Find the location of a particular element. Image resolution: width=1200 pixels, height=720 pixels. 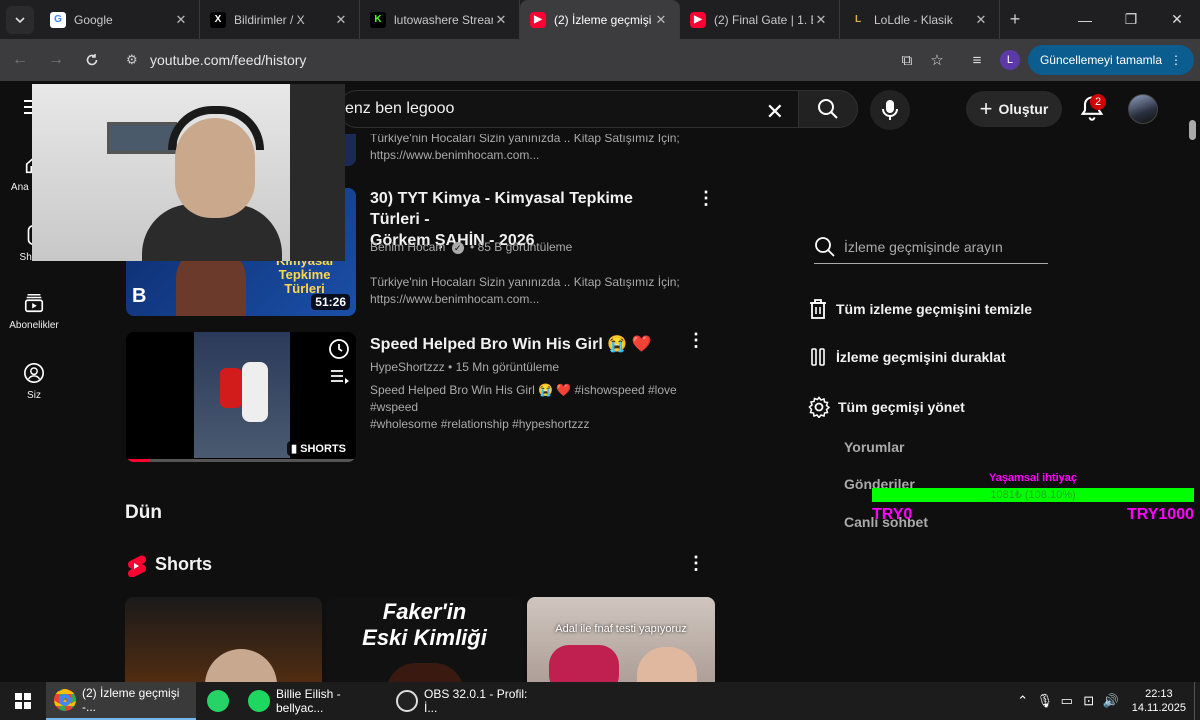

system-clock: 22:13 14.11.2025 is located at coordinates (1158, 701).